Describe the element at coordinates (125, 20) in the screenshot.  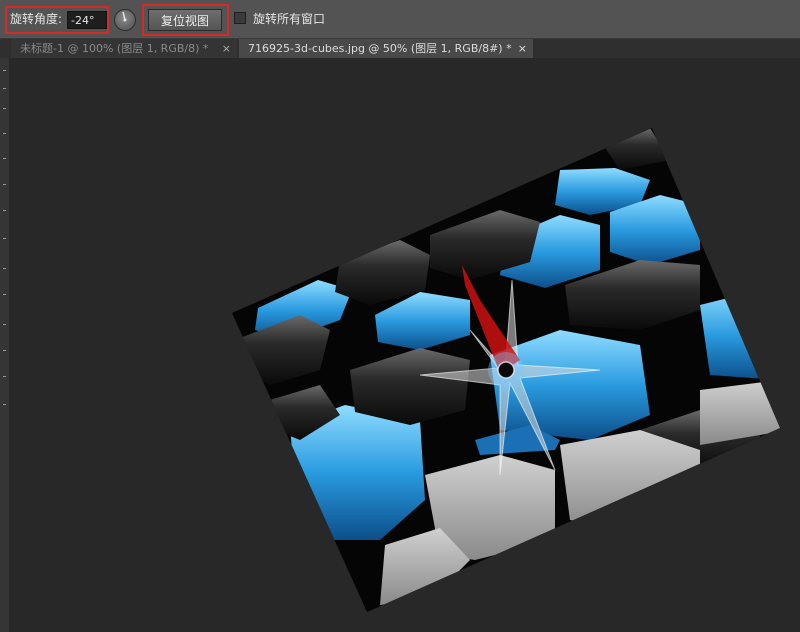
I see `rotate-dial-icon` at that location.